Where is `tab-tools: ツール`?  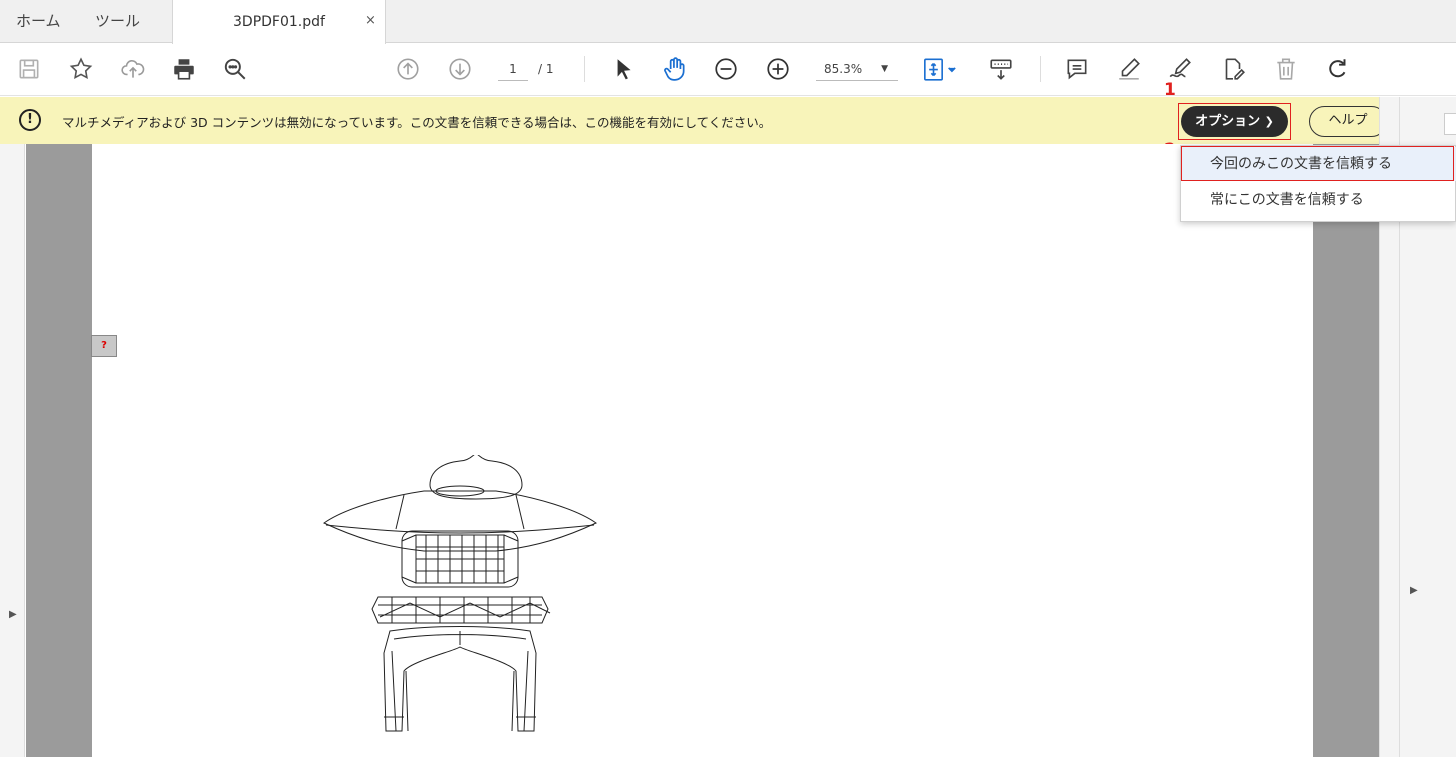
tab-tools: ツール is located at coordinates (117, 21).